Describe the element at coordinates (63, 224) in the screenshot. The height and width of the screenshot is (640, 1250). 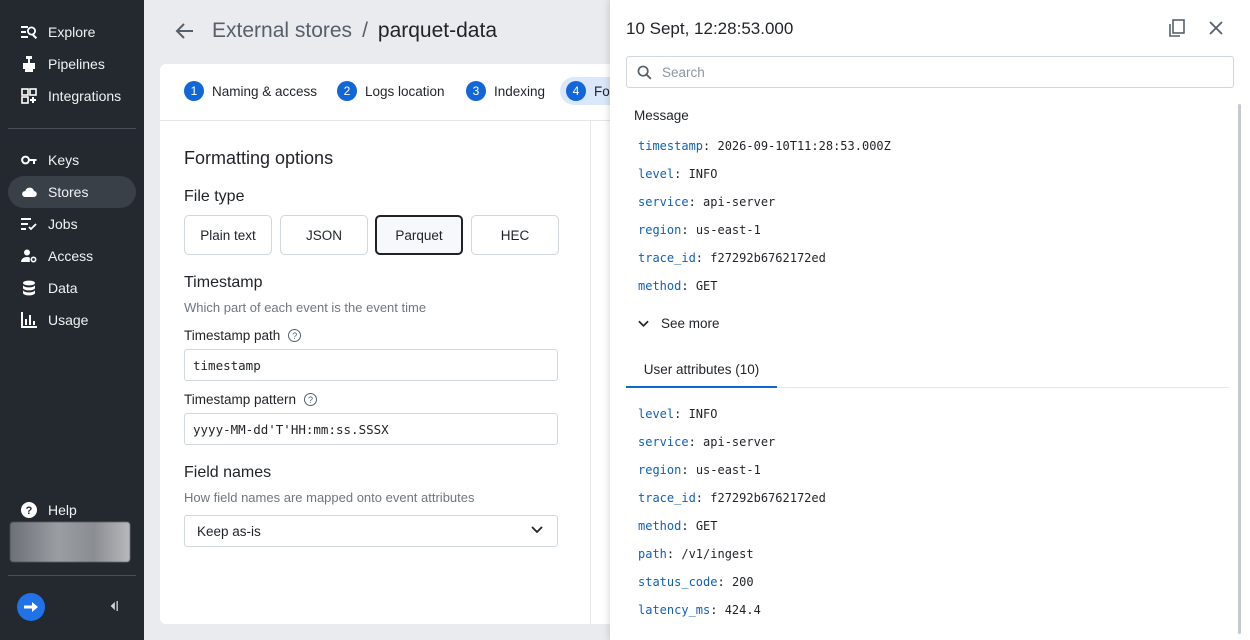
I see `sidebar-item-label: Jobs` at that location.